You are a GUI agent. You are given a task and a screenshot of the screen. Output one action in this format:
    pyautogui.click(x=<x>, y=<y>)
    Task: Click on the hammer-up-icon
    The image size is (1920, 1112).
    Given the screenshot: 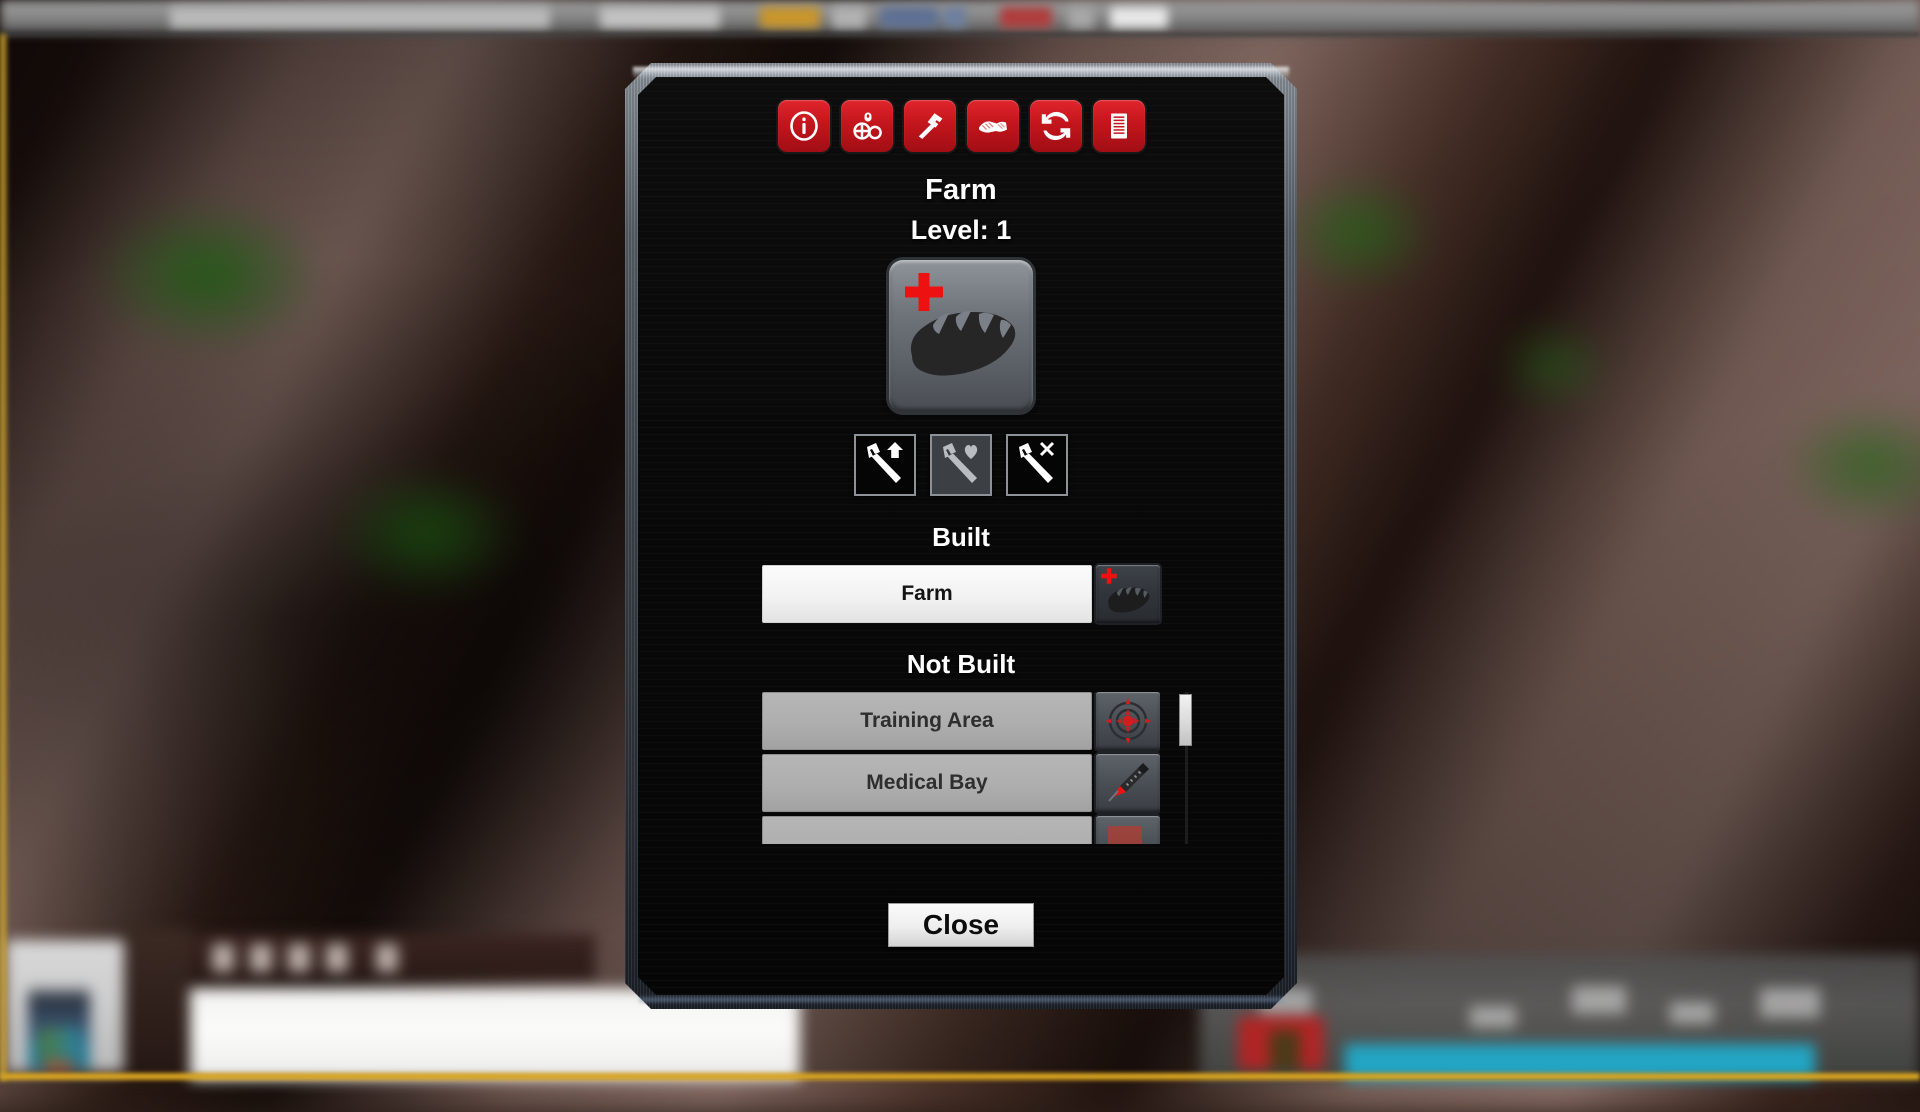 What is the action you would take?
    pyautogui.click(x=885, y=465)
    